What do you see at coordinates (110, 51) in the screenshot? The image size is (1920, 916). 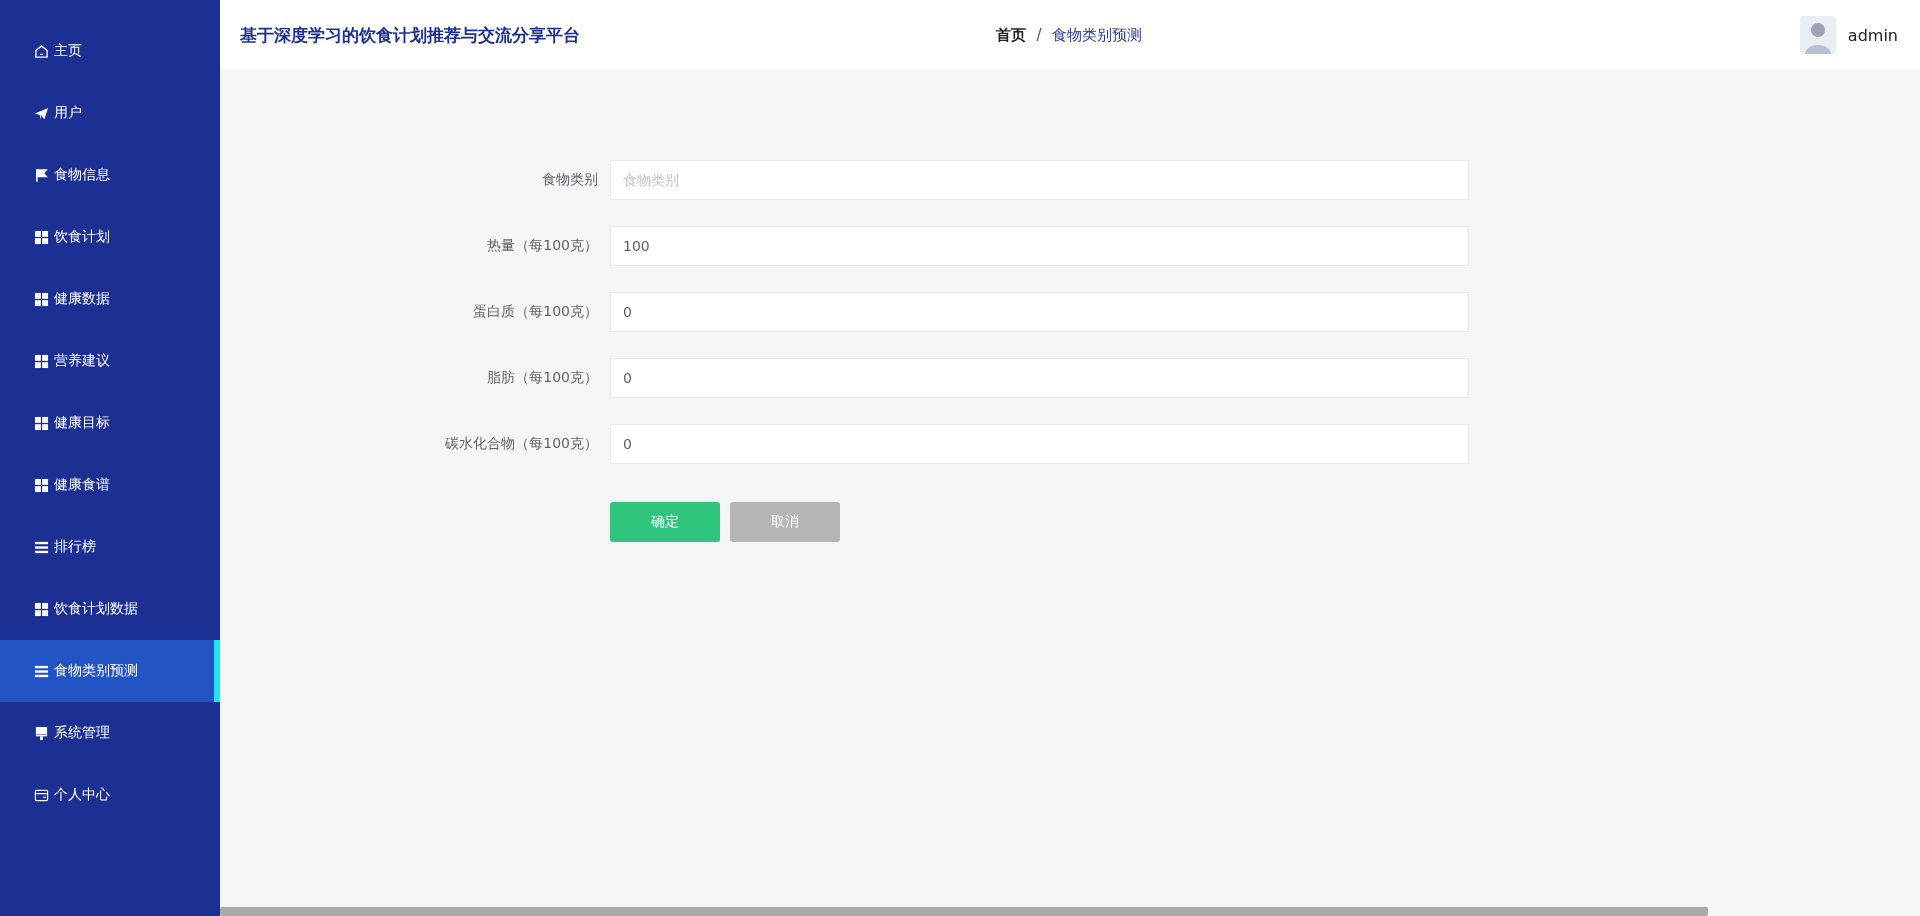 I see `sidebar-item: 主页` at bounding box center [110, 51].